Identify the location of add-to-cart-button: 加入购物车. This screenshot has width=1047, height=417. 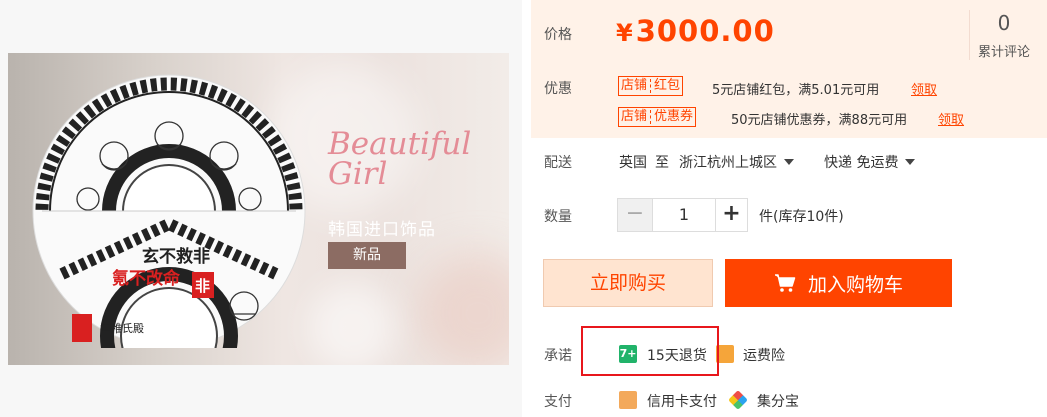
(838, 283).